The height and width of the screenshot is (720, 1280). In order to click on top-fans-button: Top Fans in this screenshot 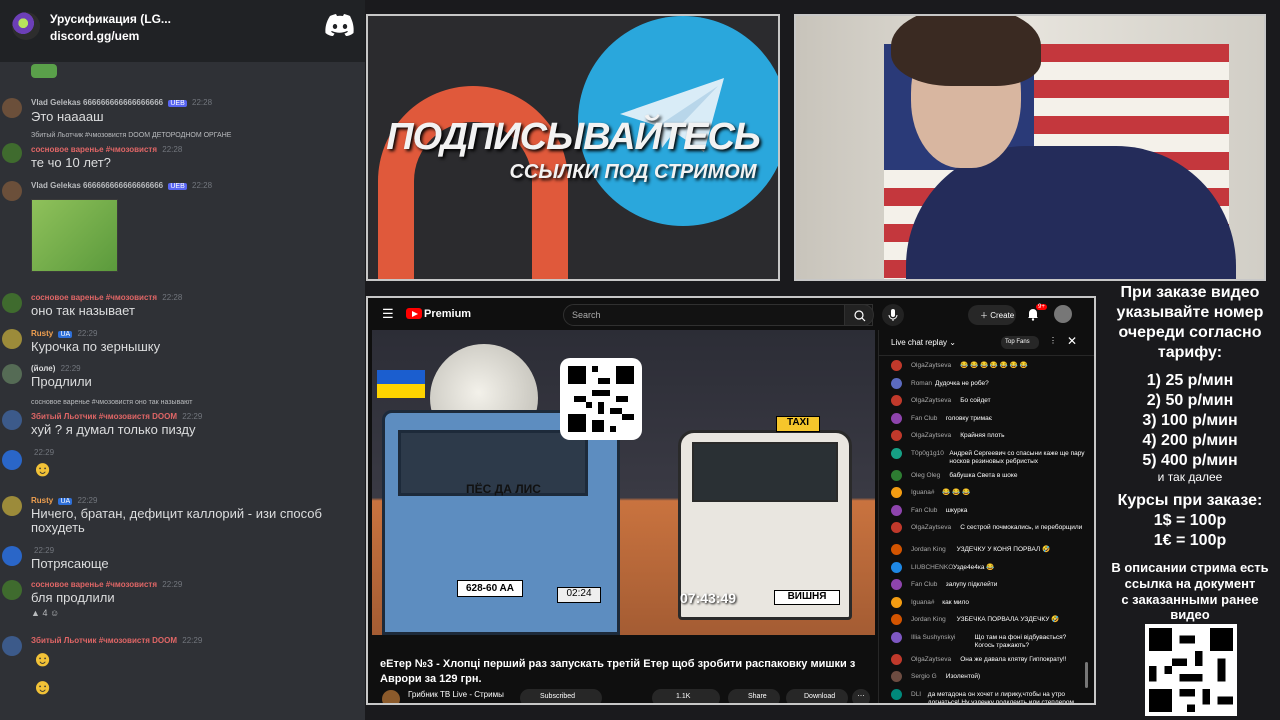, I will do `click(1020, 342)`.